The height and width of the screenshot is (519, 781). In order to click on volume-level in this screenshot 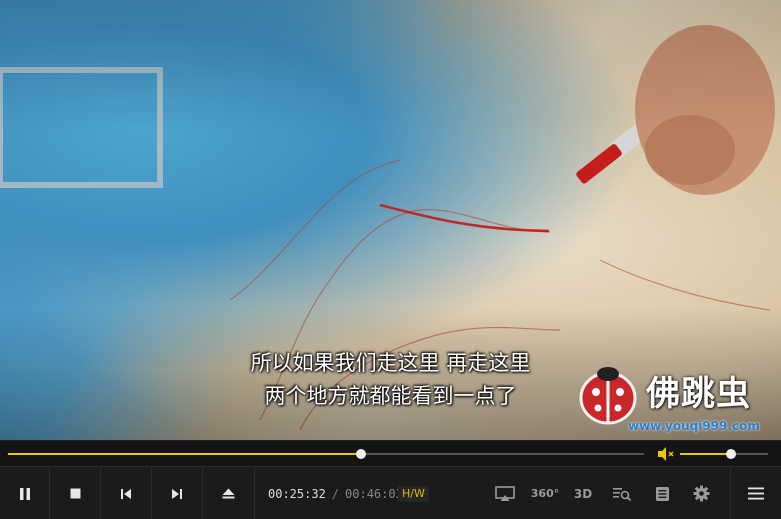, I will do `click(706, 454)`.